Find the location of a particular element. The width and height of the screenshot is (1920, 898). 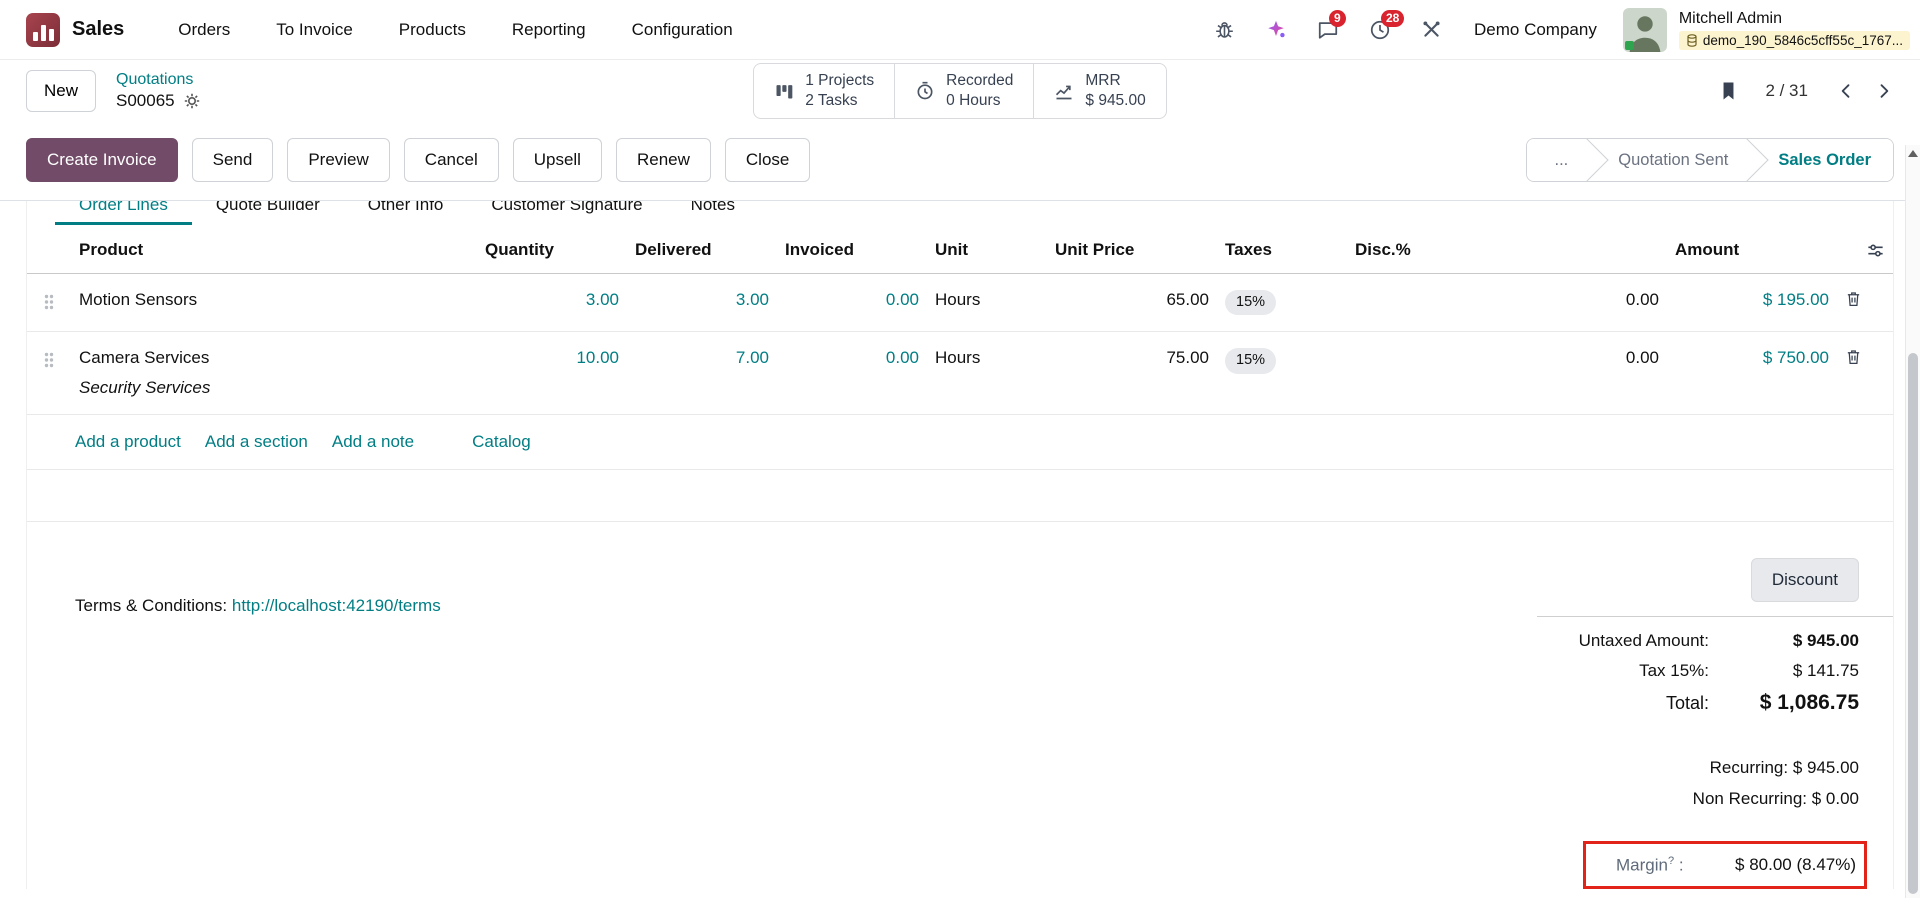

vertical-scrollbar is located at coordinates (1912, 521).